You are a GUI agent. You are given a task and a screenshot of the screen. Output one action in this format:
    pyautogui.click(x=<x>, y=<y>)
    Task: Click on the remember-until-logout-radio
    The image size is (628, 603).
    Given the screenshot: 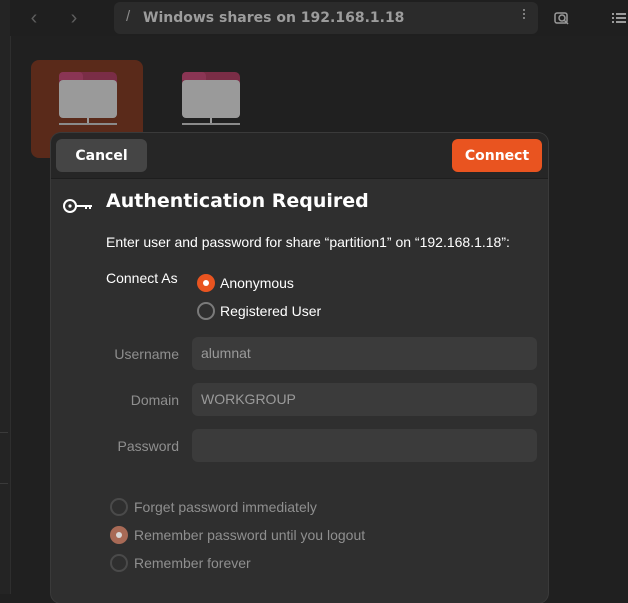 What is the action you would take?
    pyautogui.click(x=119, y=535)
    